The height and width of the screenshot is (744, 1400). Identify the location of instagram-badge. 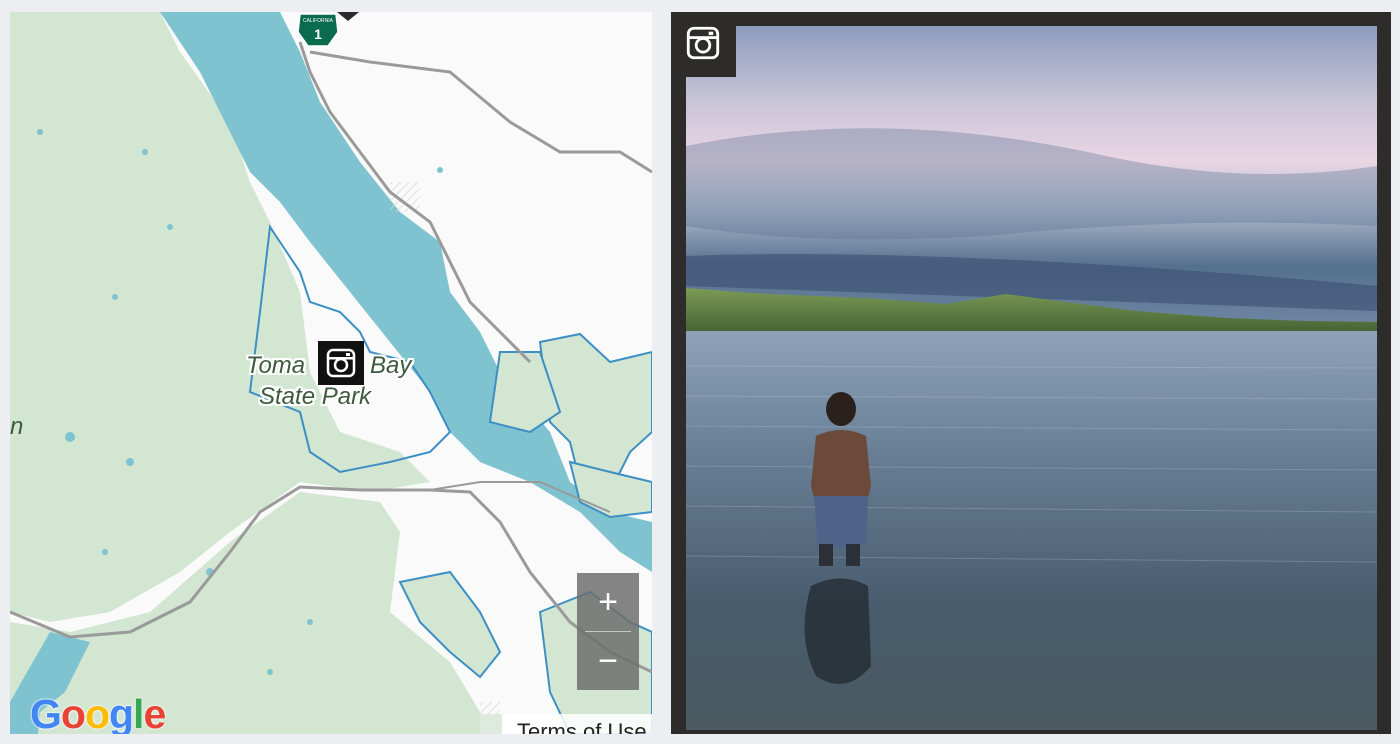
(711, 51).